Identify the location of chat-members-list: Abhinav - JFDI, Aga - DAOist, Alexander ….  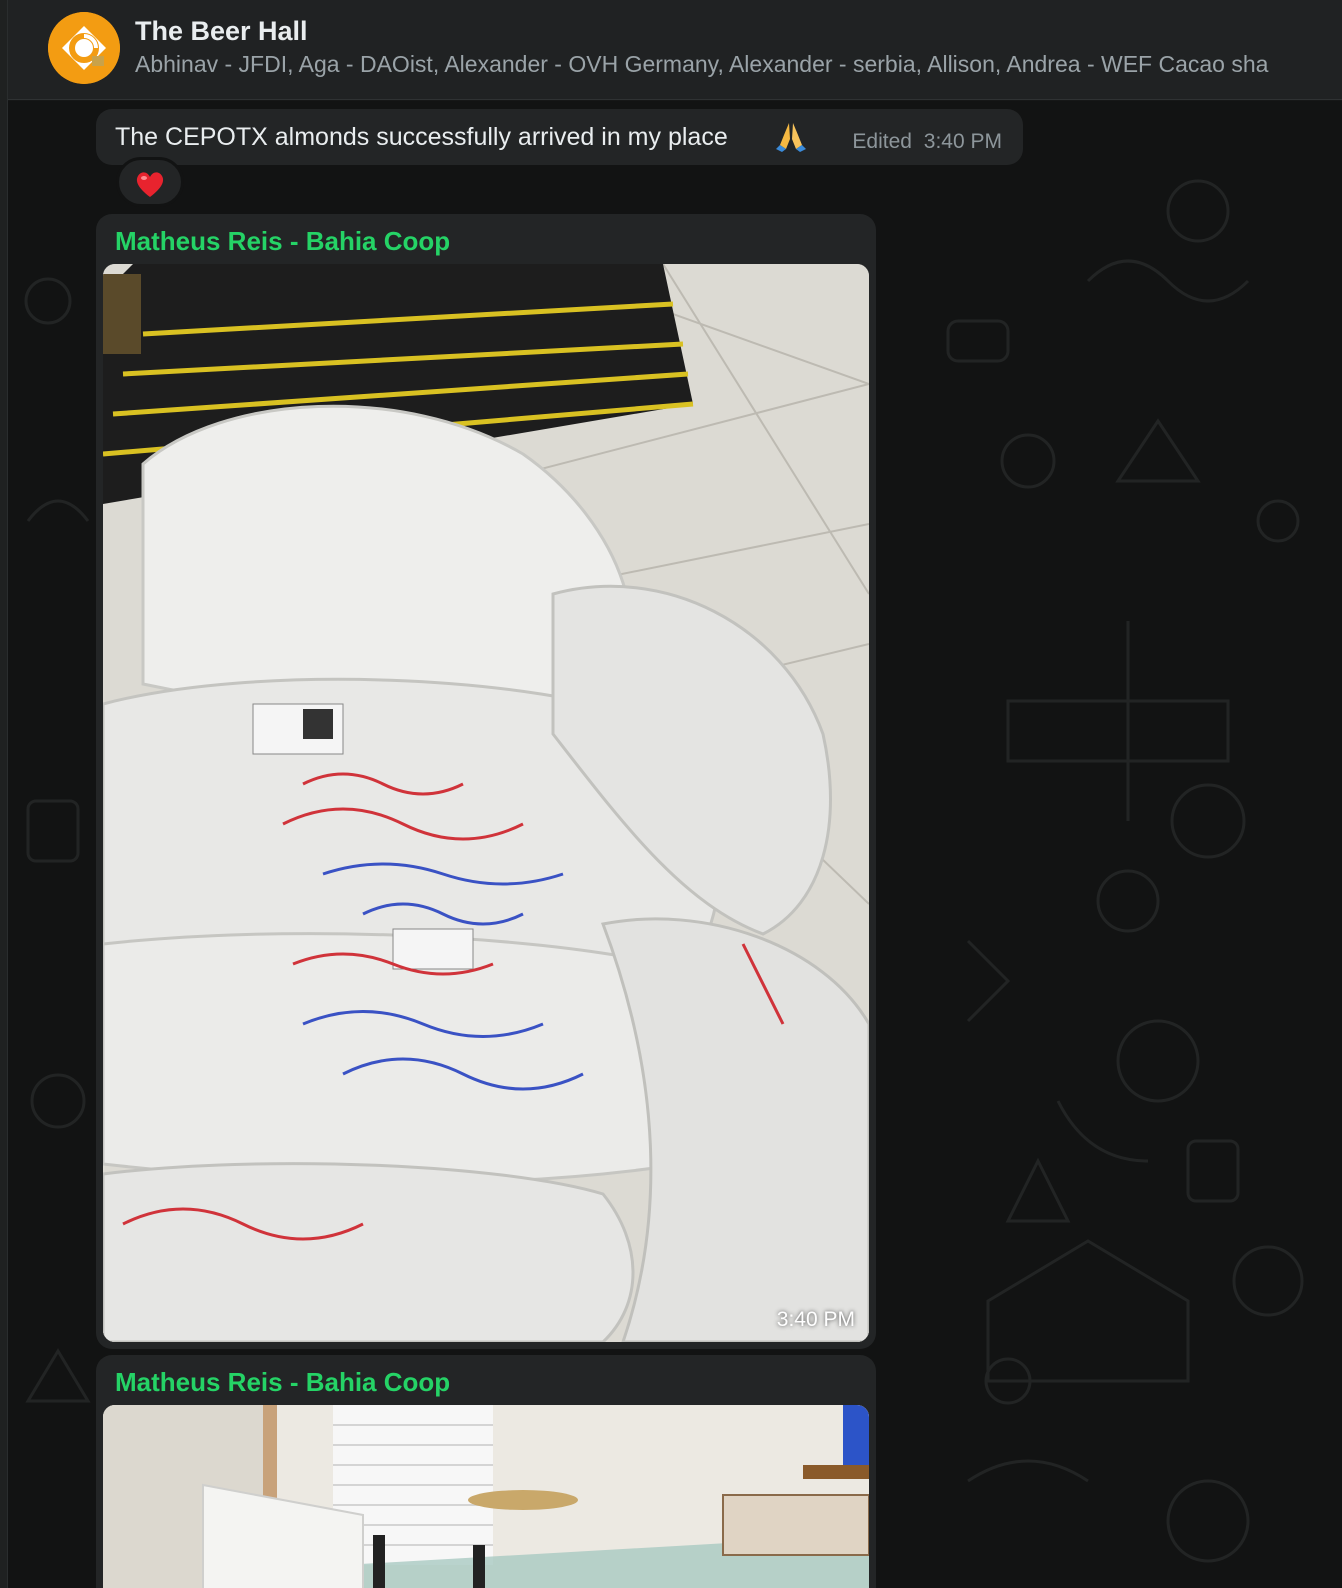
(702, 64).